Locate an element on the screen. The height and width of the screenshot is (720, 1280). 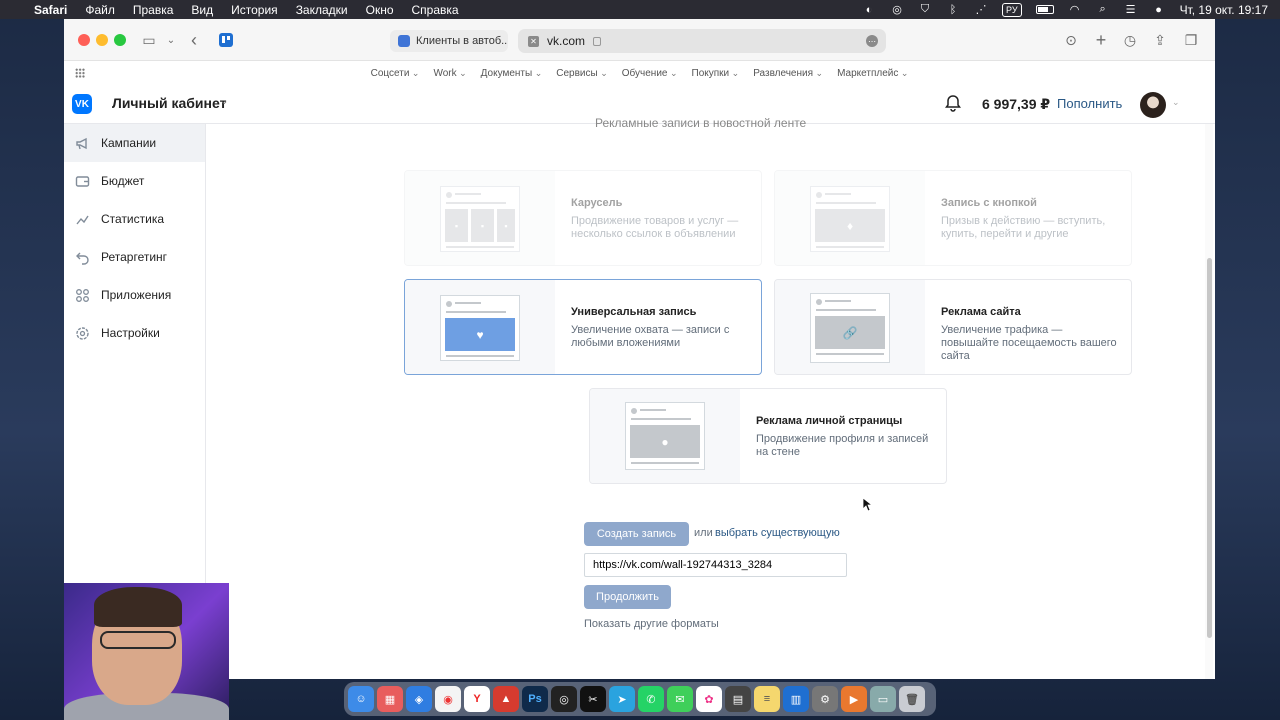
bookmark-folder: Обучение is located at coordinates (650, 73).